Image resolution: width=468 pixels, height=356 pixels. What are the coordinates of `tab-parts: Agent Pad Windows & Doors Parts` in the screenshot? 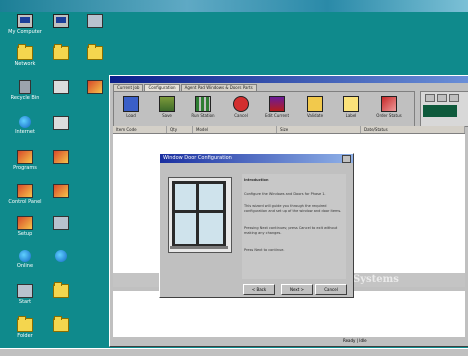 It's located at (218, 87).